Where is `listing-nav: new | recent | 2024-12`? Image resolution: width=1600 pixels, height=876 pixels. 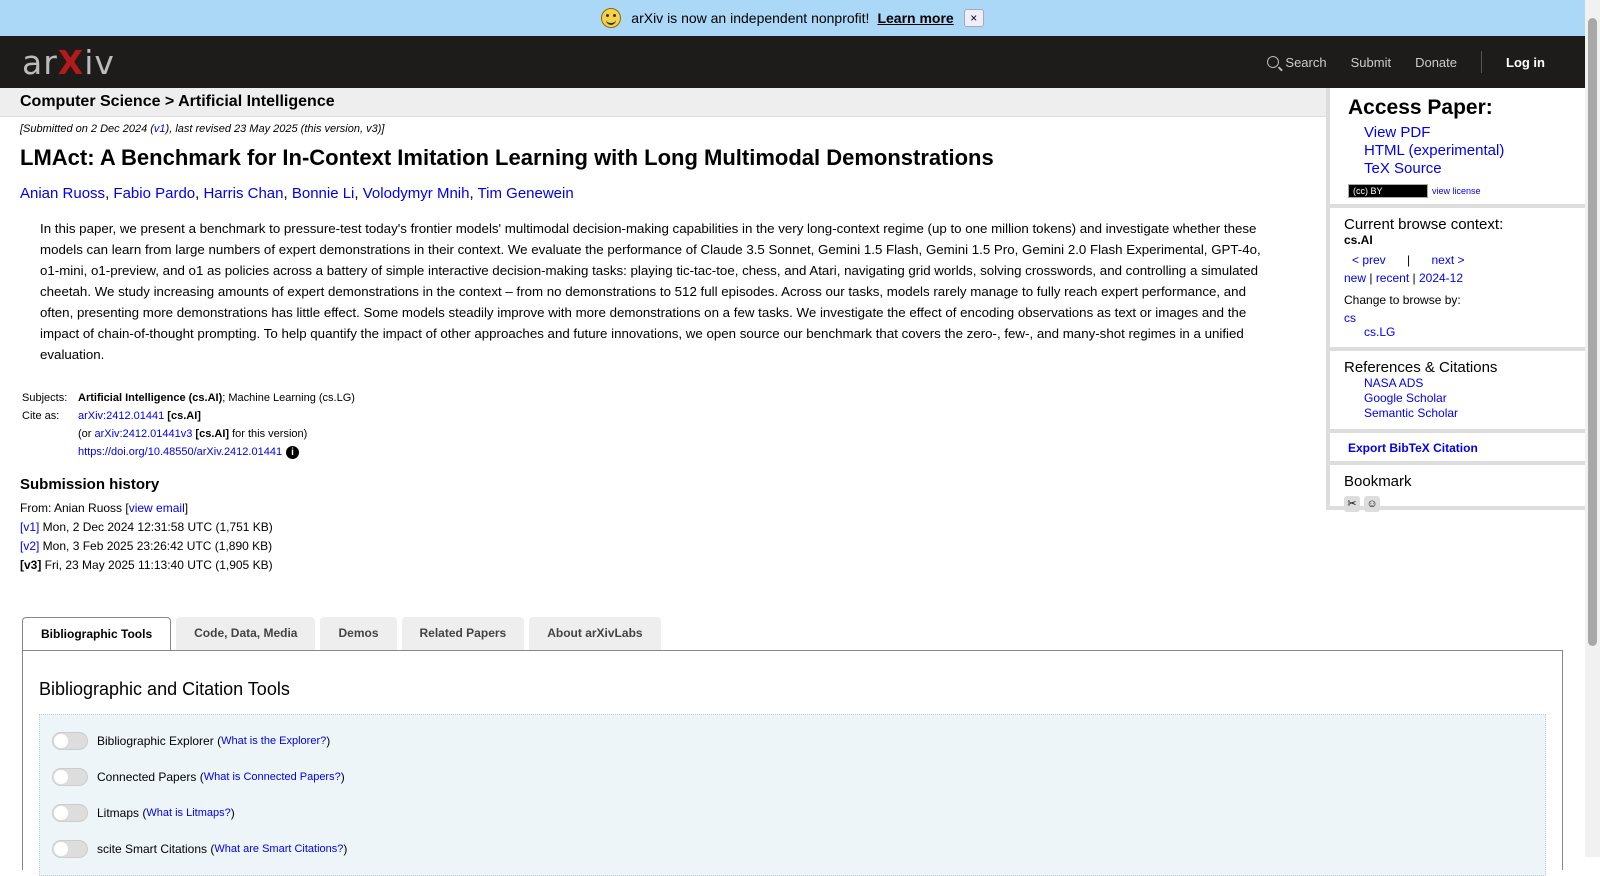
listing-nav: new | recent | 2024-12 is located at coordinates (1404, 278).